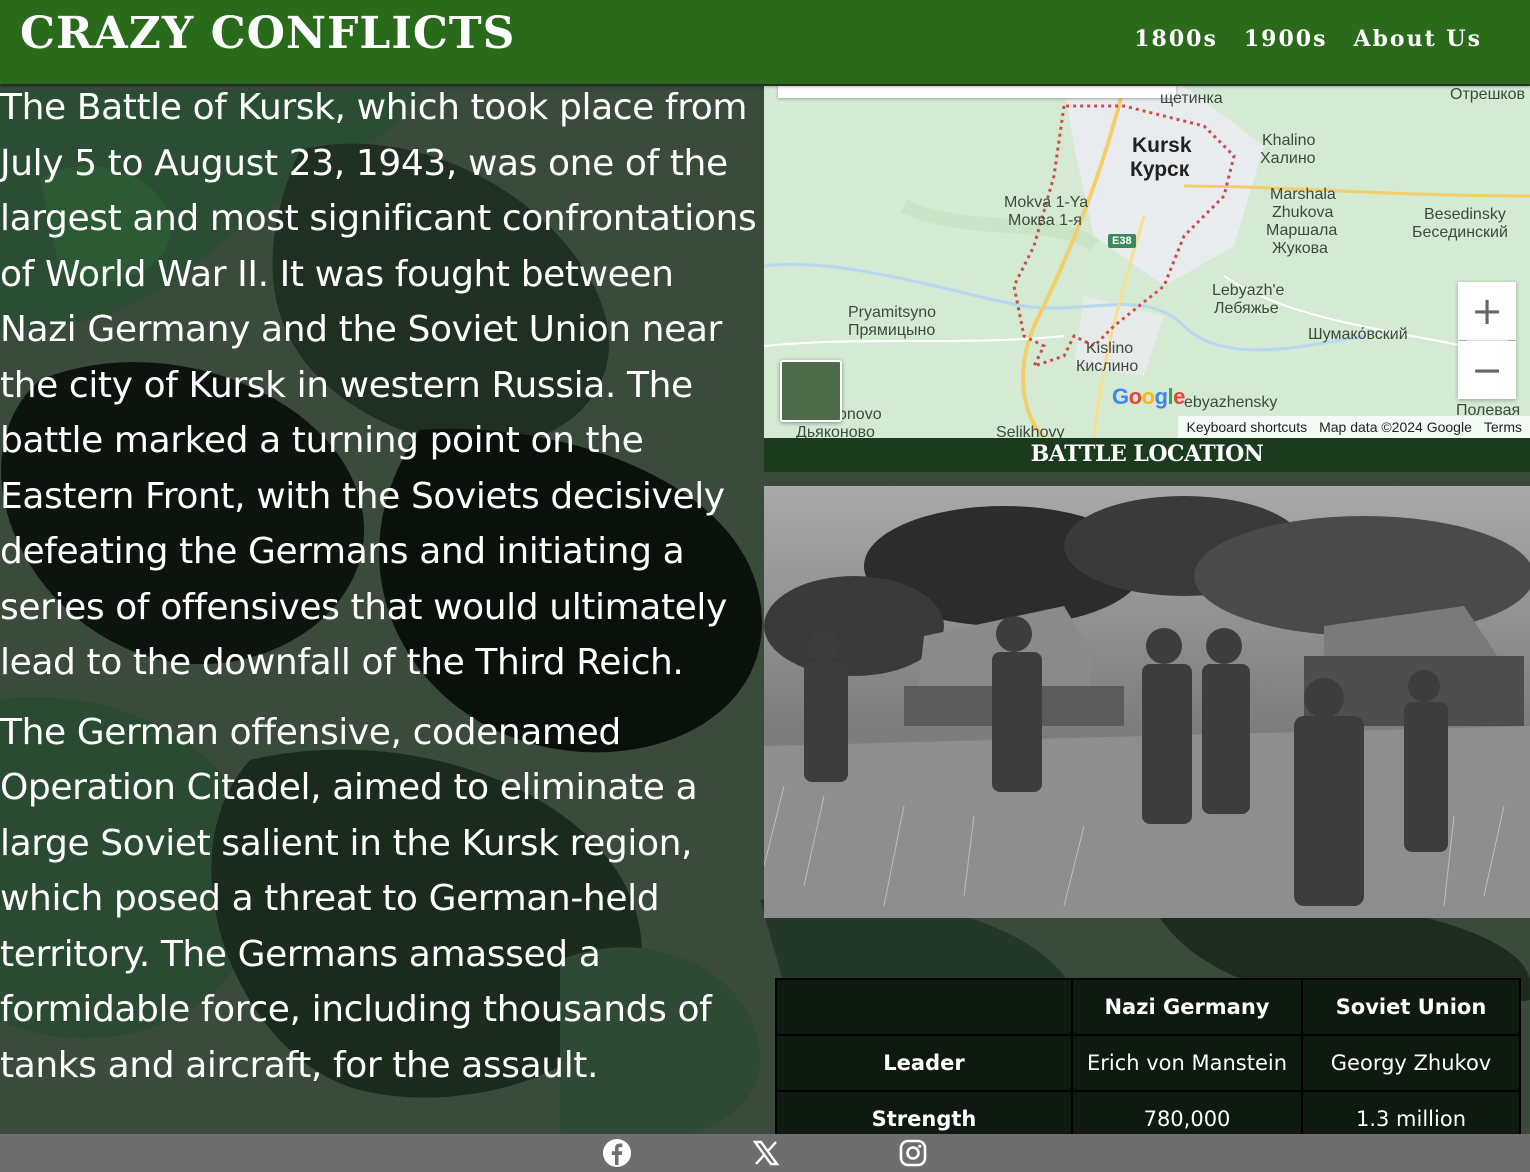 The height and width of the screenshot is (1172, 1530). What do you see at coordinates (1187, 1063) in the screenshot?
I see `cell-germany-leader: Erich von Manstein` at bounding box center [1187, 1063].